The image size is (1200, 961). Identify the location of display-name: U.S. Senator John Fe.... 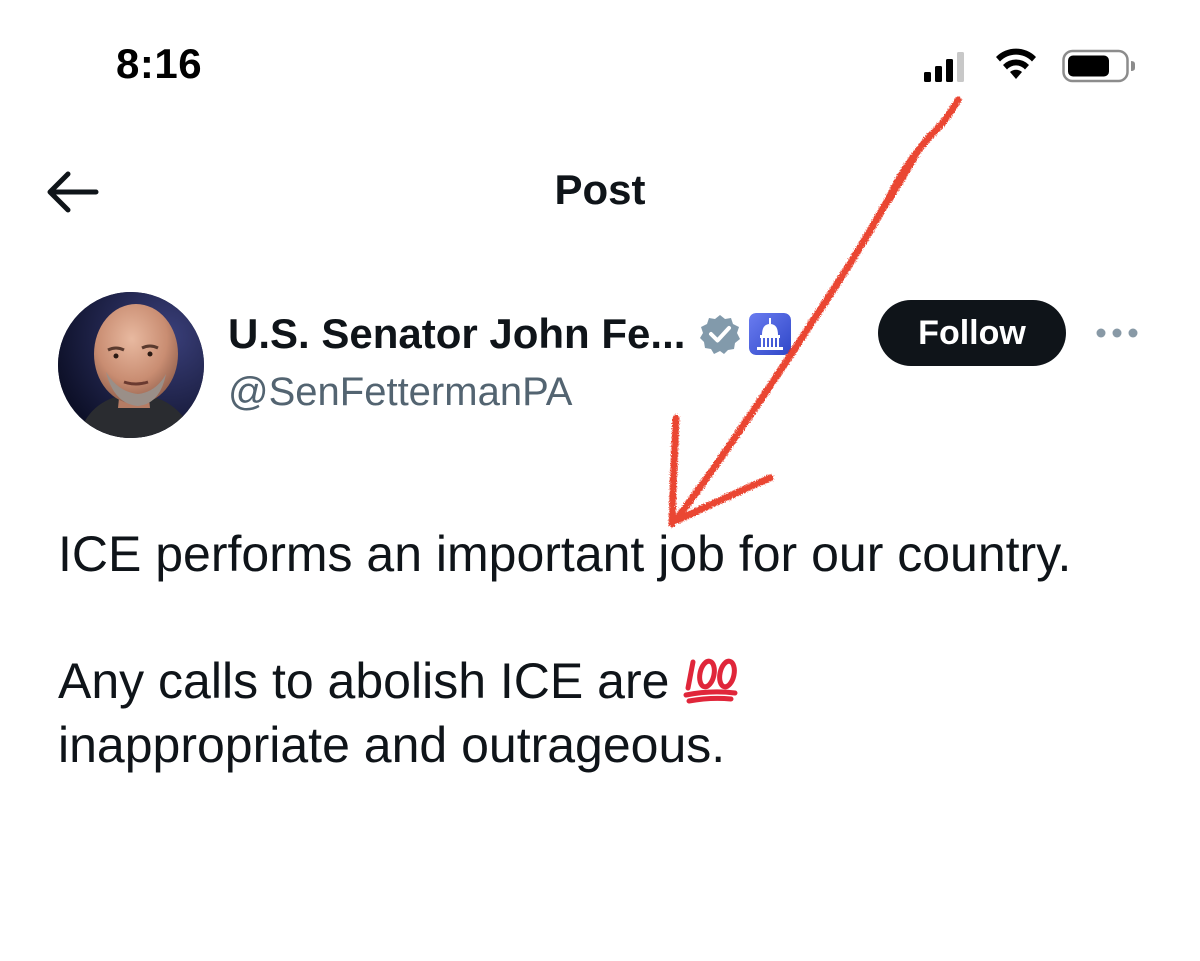
(456, 334).